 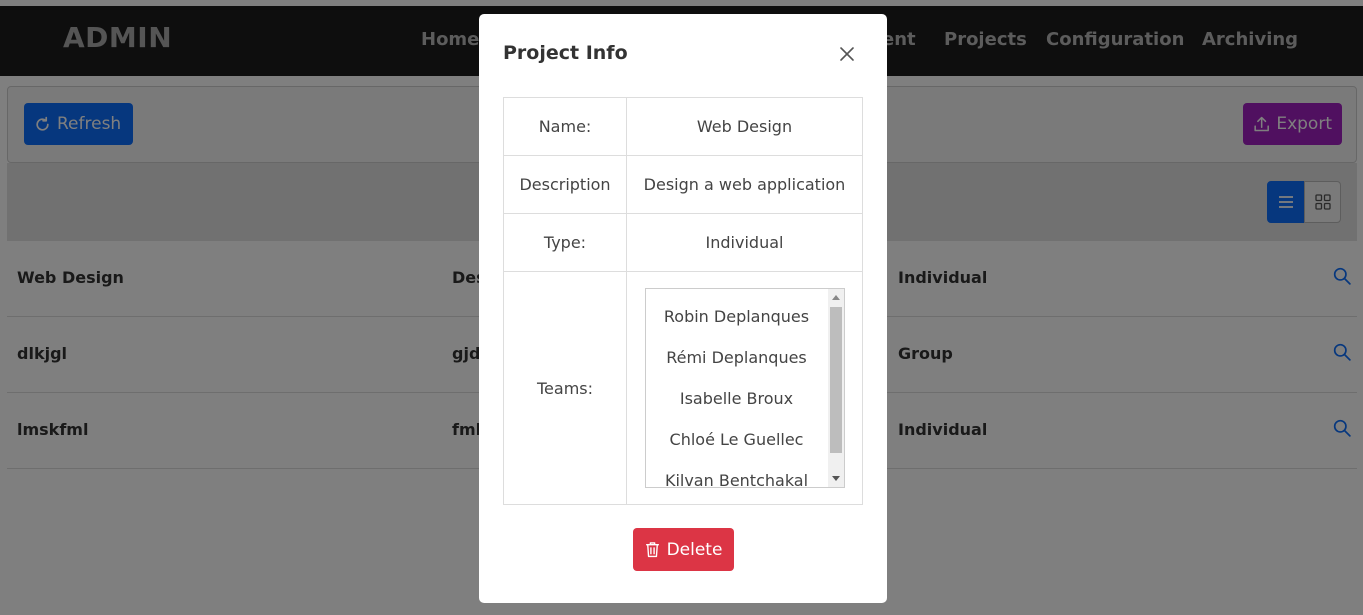 What do you see at coordinates (847, 54) in the screenshot?
I see `close-icon` at bounding box center [847, 54].